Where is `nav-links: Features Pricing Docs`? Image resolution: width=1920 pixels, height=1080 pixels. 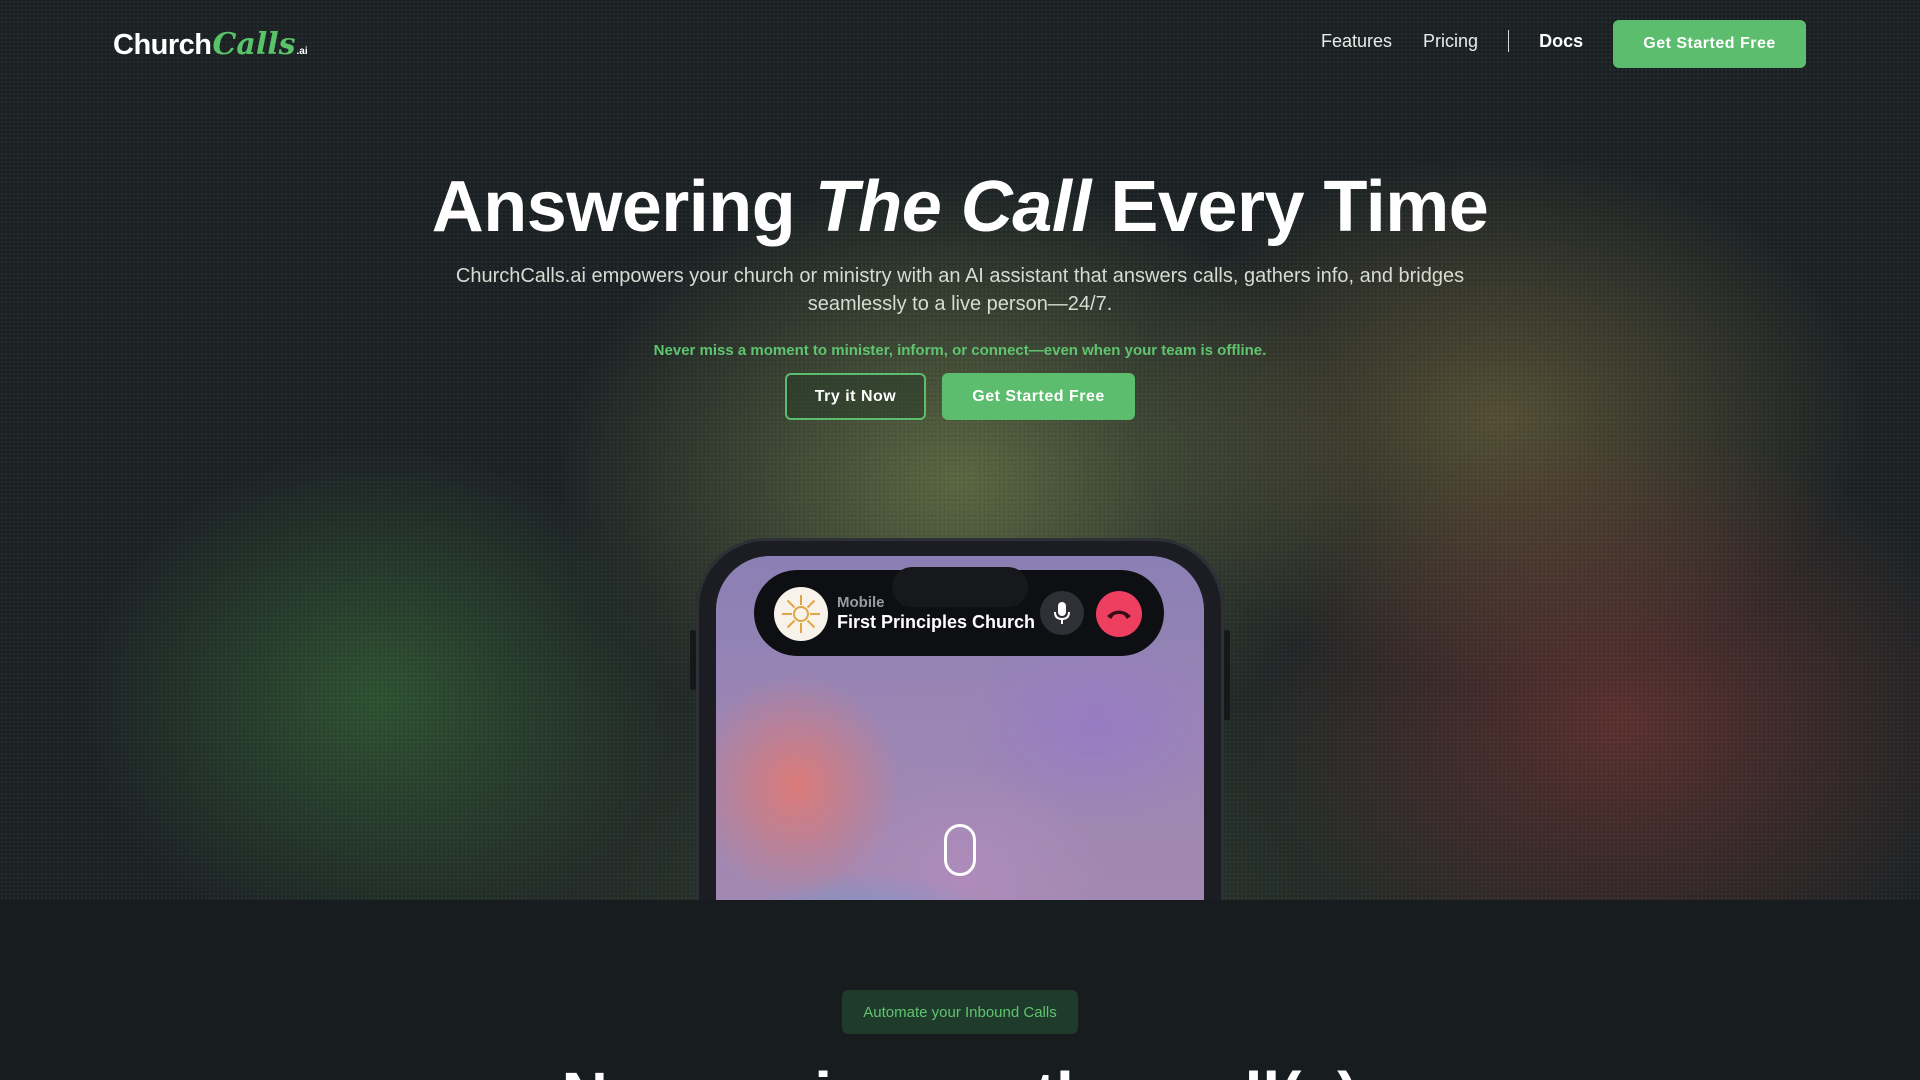
nav-links: Features Pricing Docs is located at coordinates (1452, 41).